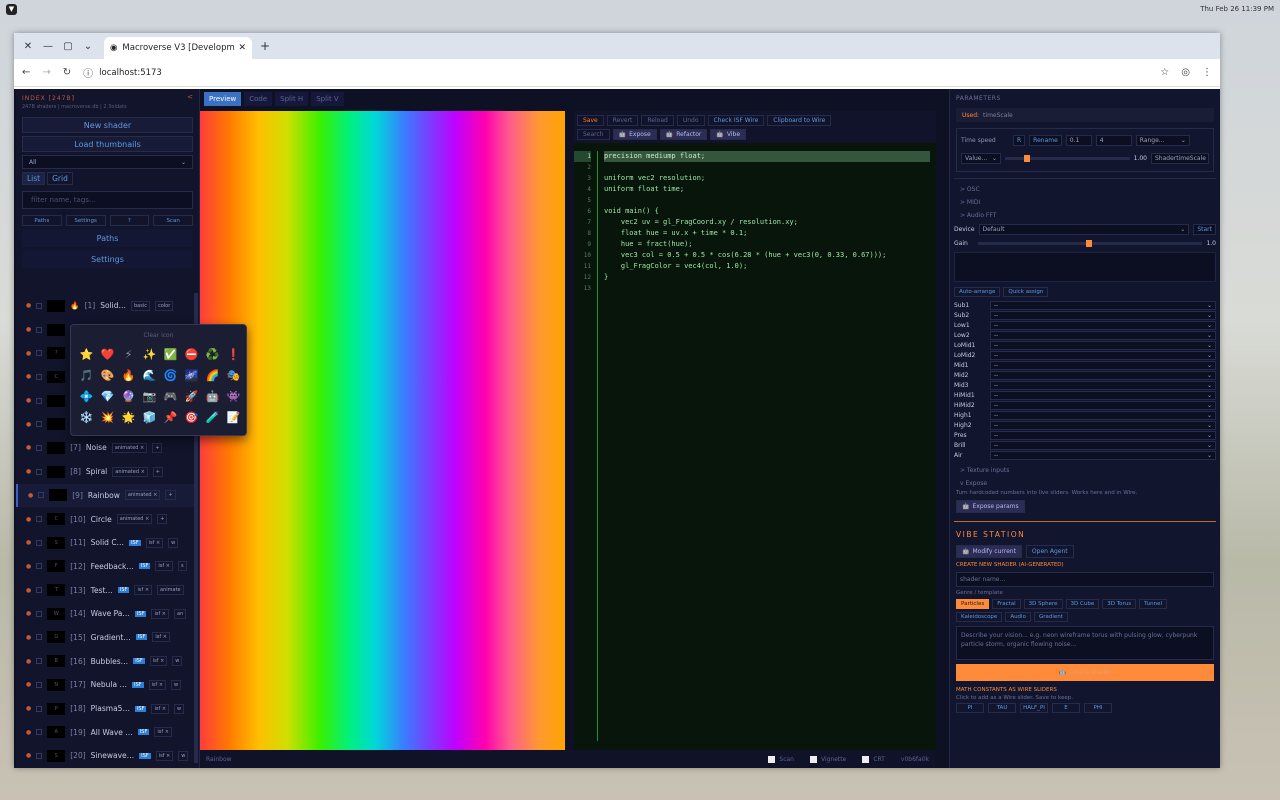 Image resolution: width=1280 pixels, height=800 pixels. What do you see at coordinates (593, 134) in the screenshot?
I see `search-button: Search` at bounding box center [593, 134].